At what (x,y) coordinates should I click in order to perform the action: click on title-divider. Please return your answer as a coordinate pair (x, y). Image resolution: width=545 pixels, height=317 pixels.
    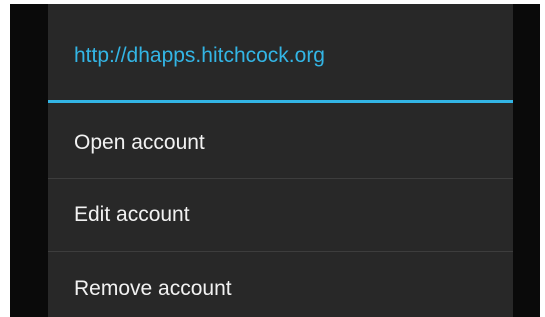
    Looking at the image, I should click on (280, 101).